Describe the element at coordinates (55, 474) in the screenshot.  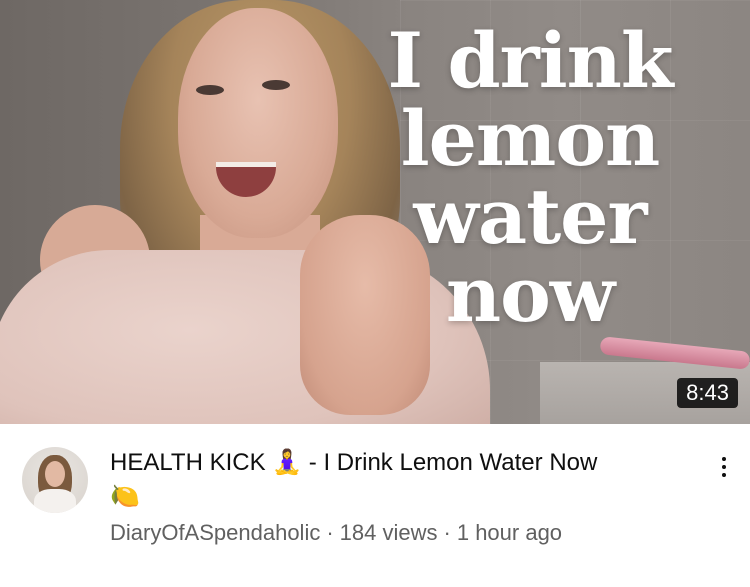
I see `avatar-face` at that location.